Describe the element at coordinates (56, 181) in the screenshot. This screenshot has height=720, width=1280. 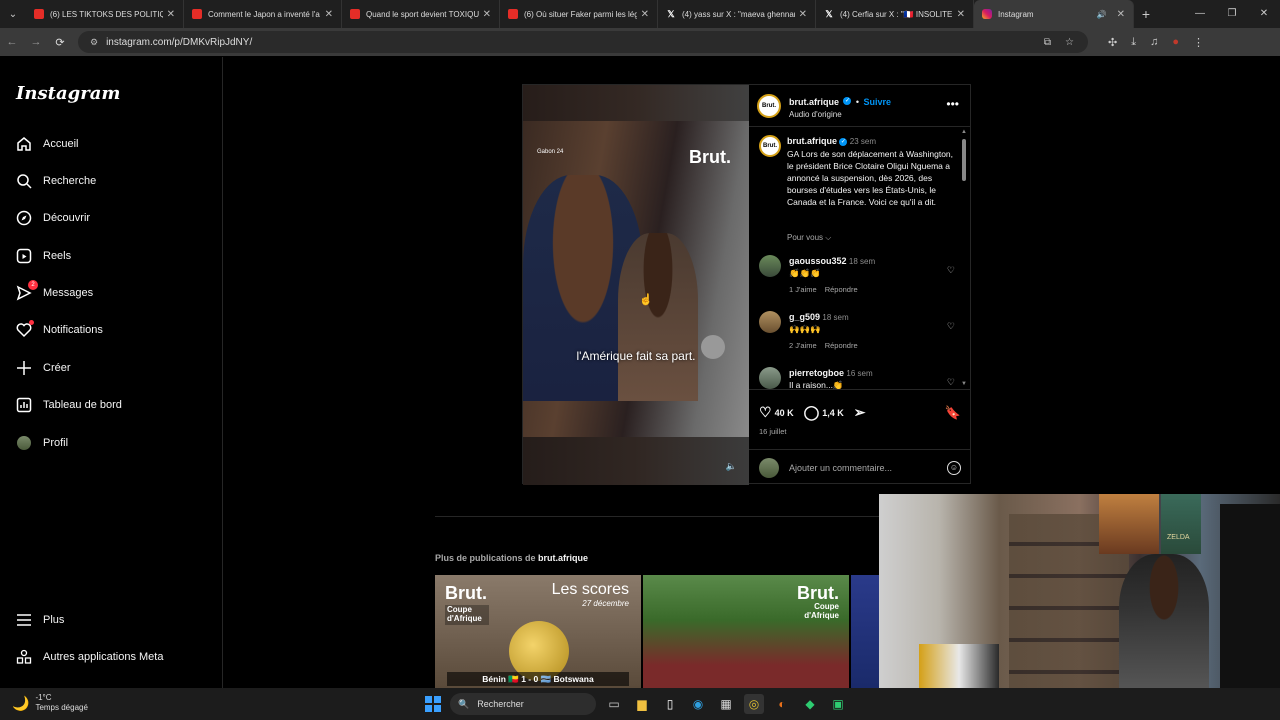
I see `sidebar-item-recherche: Recherche` at that location.